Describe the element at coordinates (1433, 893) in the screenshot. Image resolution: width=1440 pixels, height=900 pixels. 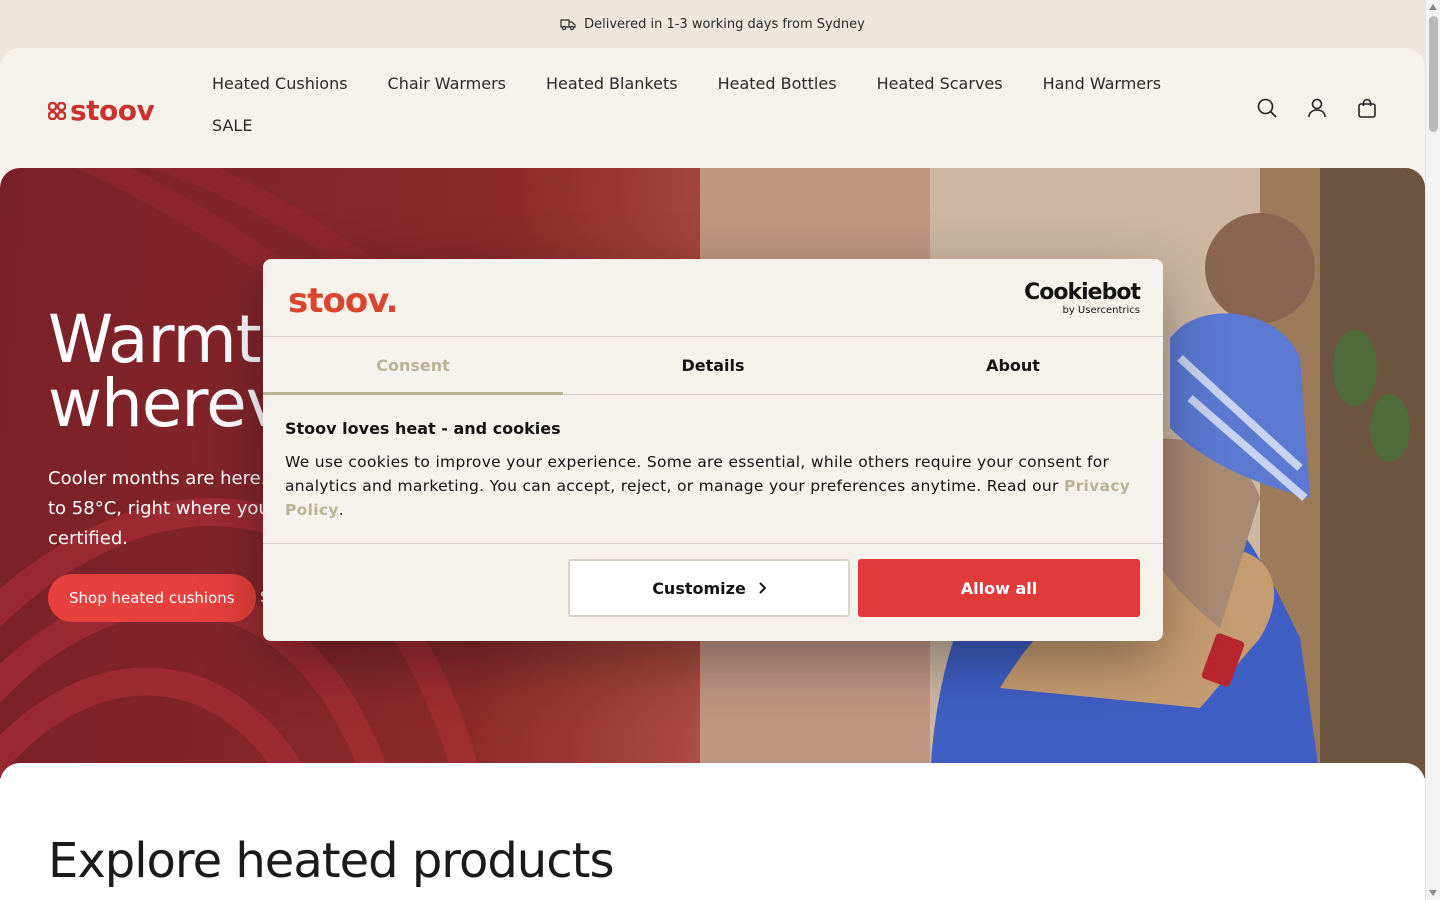
I see `scroll-down-icon` at that location.